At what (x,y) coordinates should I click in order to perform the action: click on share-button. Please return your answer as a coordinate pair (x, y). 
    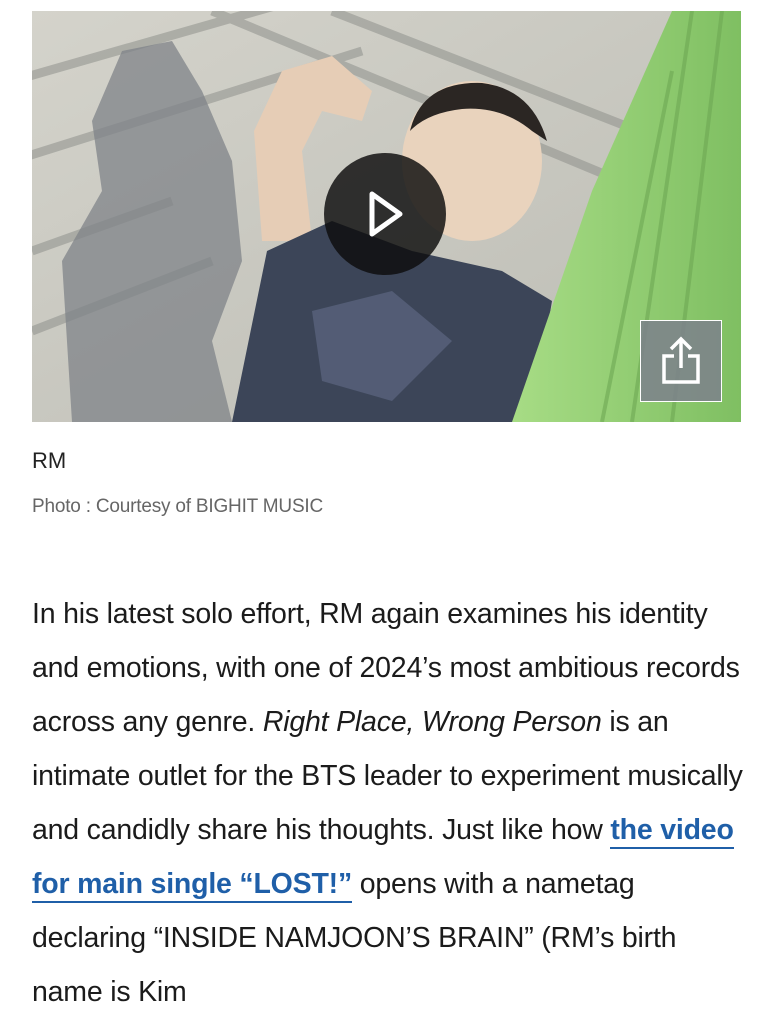
    Looking at the image, I should click on (681, 361).